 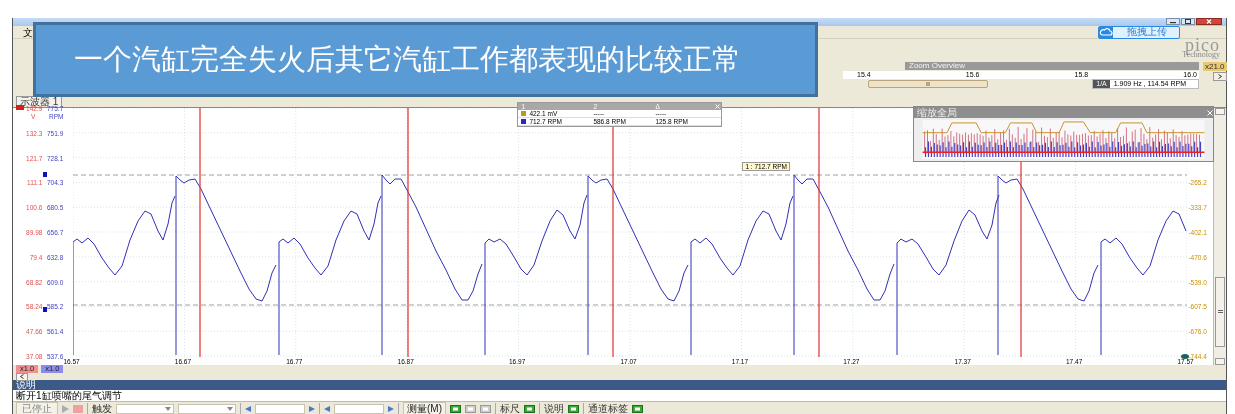 I want to click on ruler-line, so click(x=630, y=305).